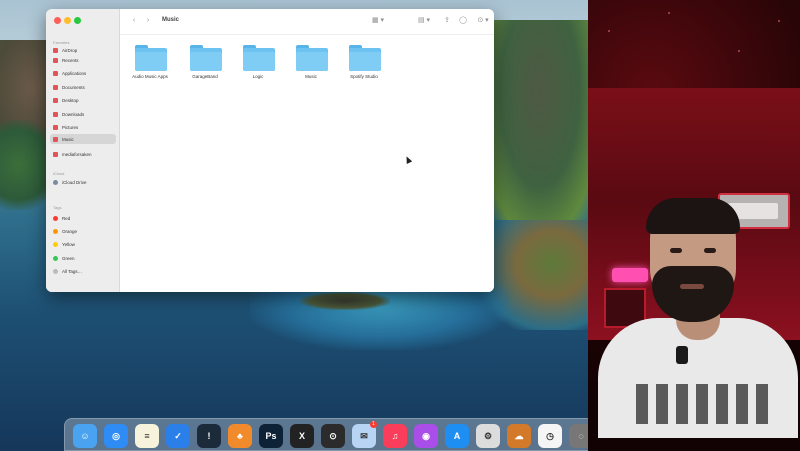  Describe the element at coordinates (73, 114) in the screenshot. I see `sidebar-item-label: Downloads` at that location.